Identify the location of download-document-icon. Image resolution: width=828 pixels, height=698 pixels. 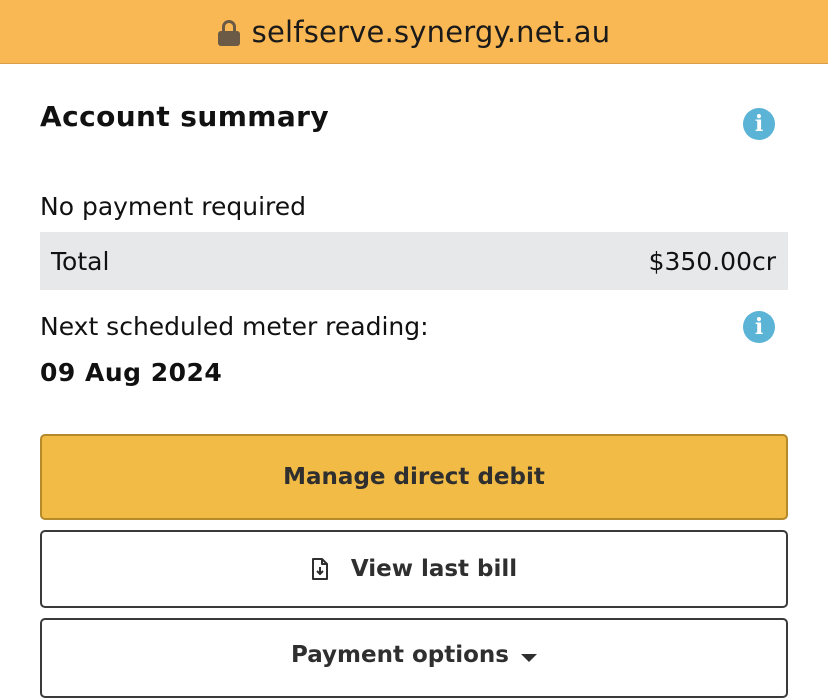
(319, 569).